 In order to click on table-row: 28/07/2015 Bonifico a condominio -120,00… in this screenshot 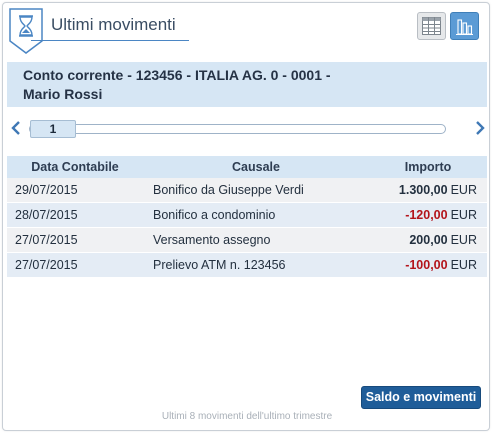, I will do `click(247, 215)`.